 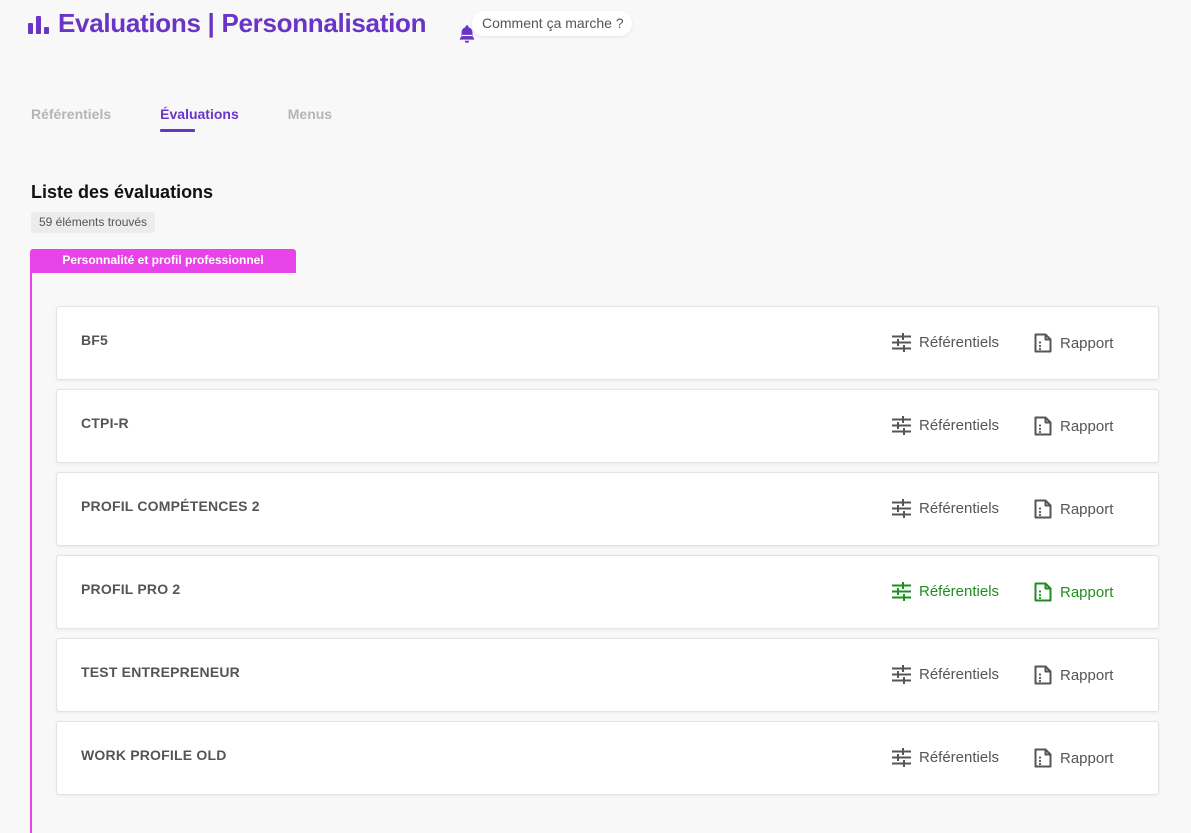 I want to click on evaluation-name: BF5, so click(x=95, y=340).